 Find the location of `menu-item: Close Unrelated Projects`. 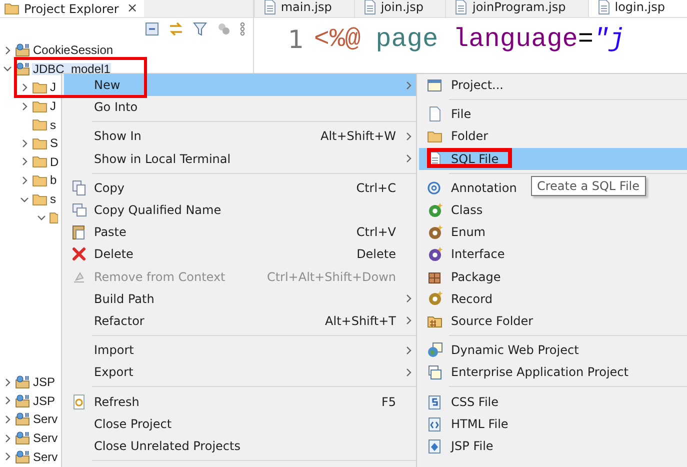

menu-item: Close Unrelated Projects is located at coordinates (240, 445).